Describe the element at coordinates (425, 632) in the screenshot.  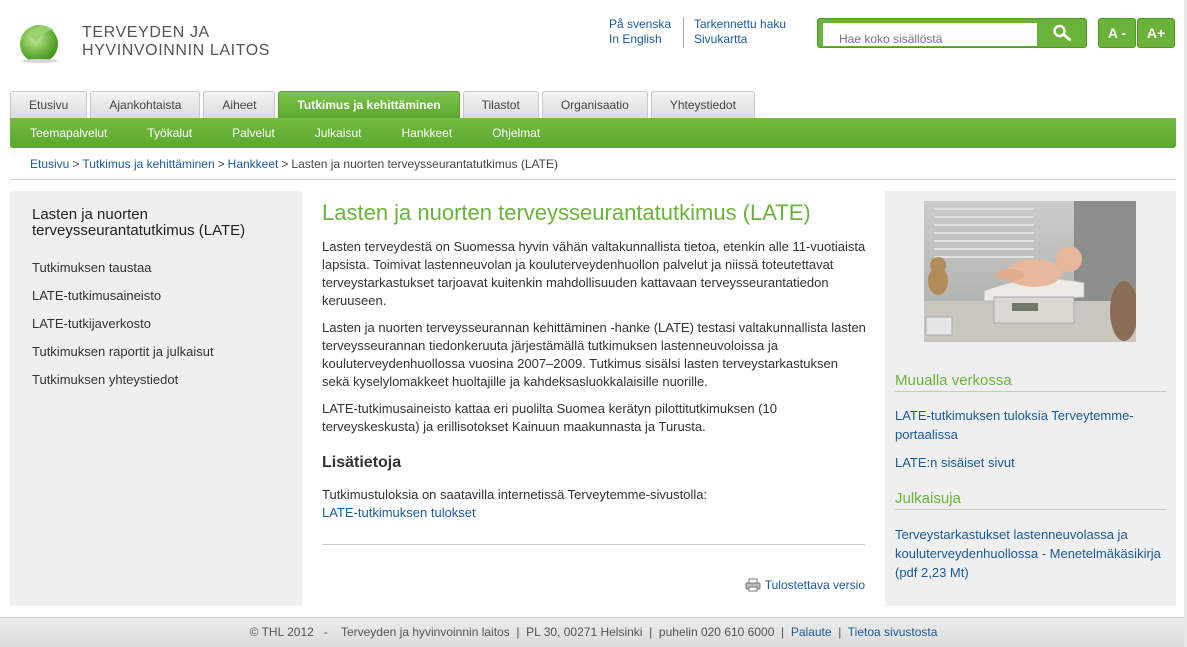
I see `footer-organization: Terveyden ja hyvinvoinnin laitos` at that location.